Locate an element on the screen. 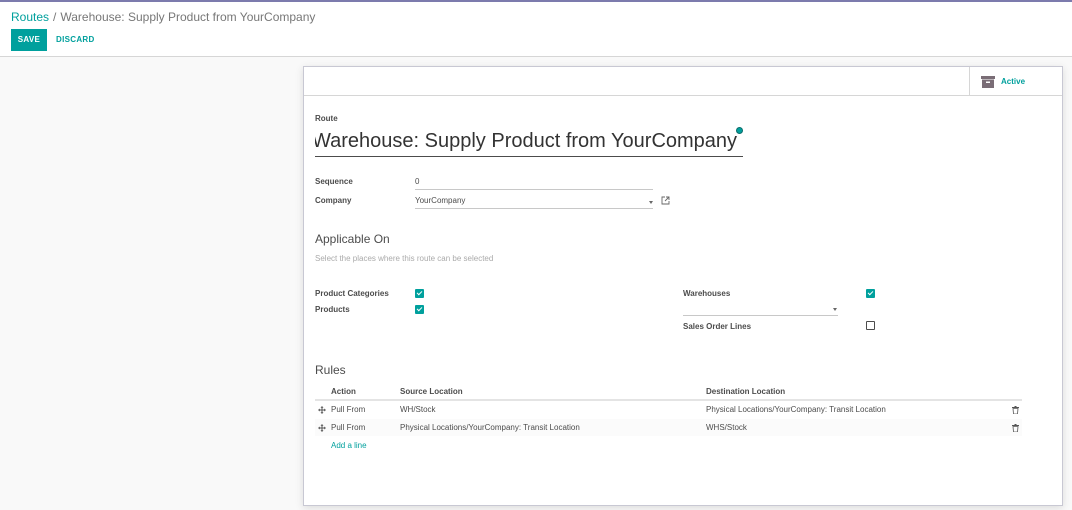  discard-button: DISCARD is located at coordinates (75, 40).